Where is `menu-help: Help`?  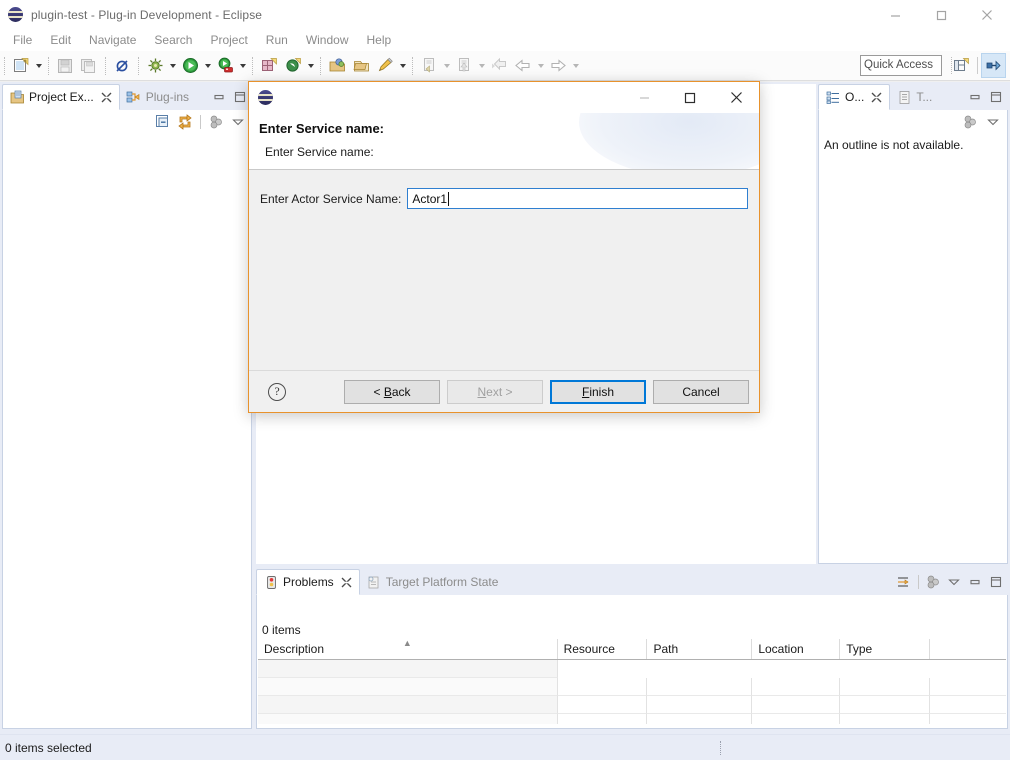
menu-help: Help is located at coordinates (379, 40).